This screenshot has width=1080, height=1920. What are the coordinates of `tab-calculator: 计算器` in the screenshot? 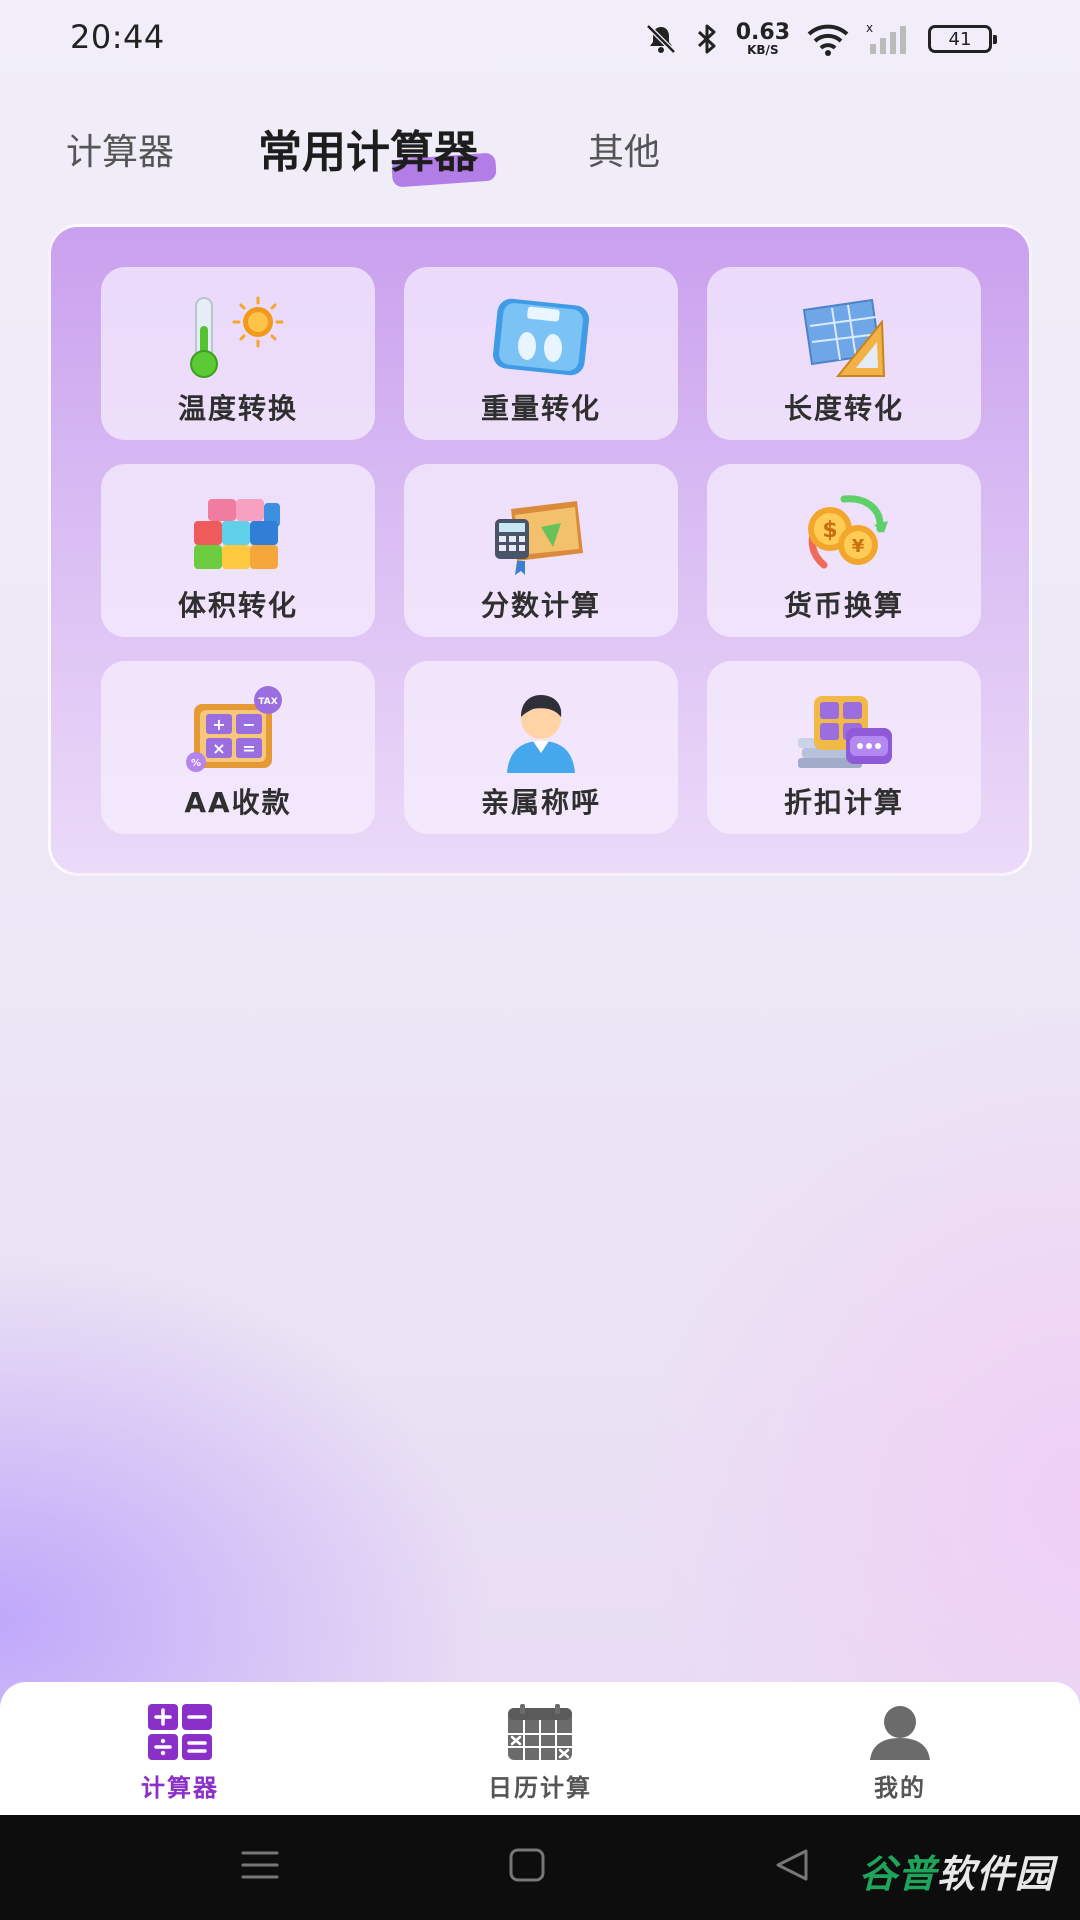 It's located at (120, 153).